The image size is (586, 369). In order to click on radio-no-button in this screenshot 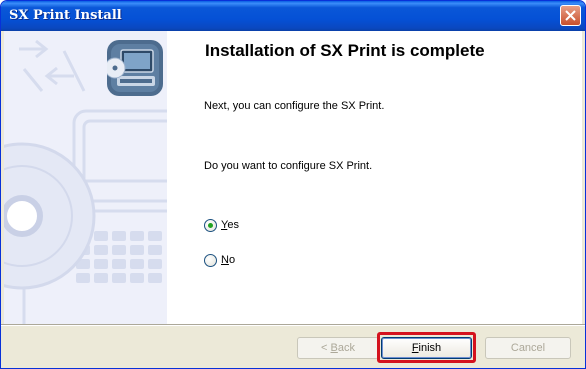, I will do `click(210, 260)`.